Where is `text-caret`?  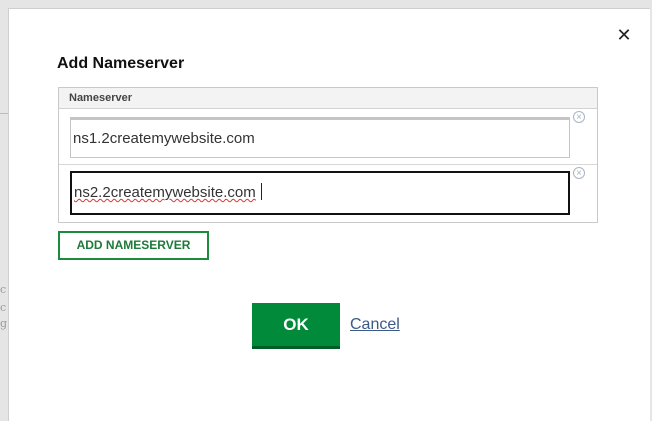 text-caret is located at coordinates (261, 191).